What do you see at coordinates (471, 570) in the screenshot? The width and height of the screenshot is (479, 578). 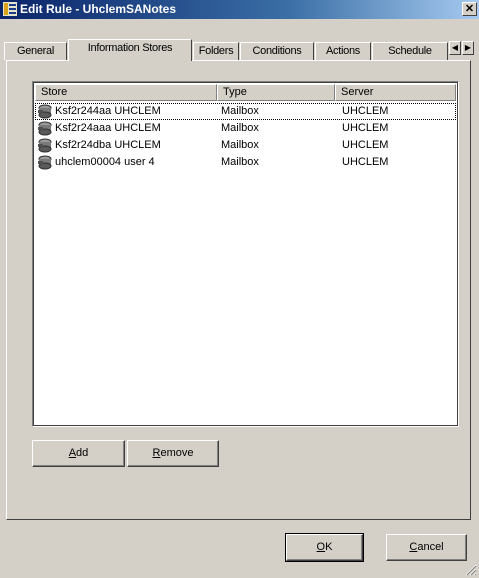 I see `resize-grip-icon` at bounding box center [471, 570].